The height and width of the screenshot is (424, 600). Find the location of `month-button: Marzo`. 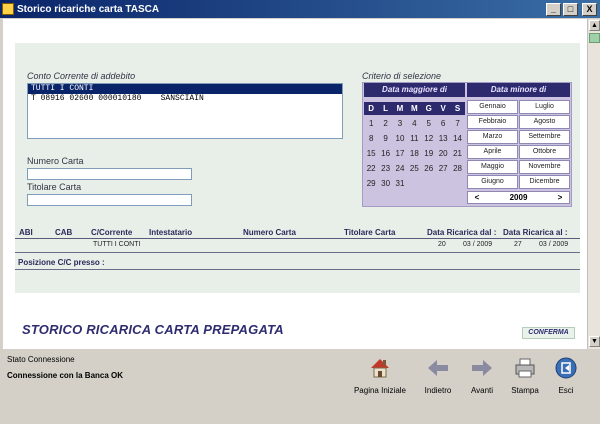

month-button: Marzo is located at coordinates (492, 137).